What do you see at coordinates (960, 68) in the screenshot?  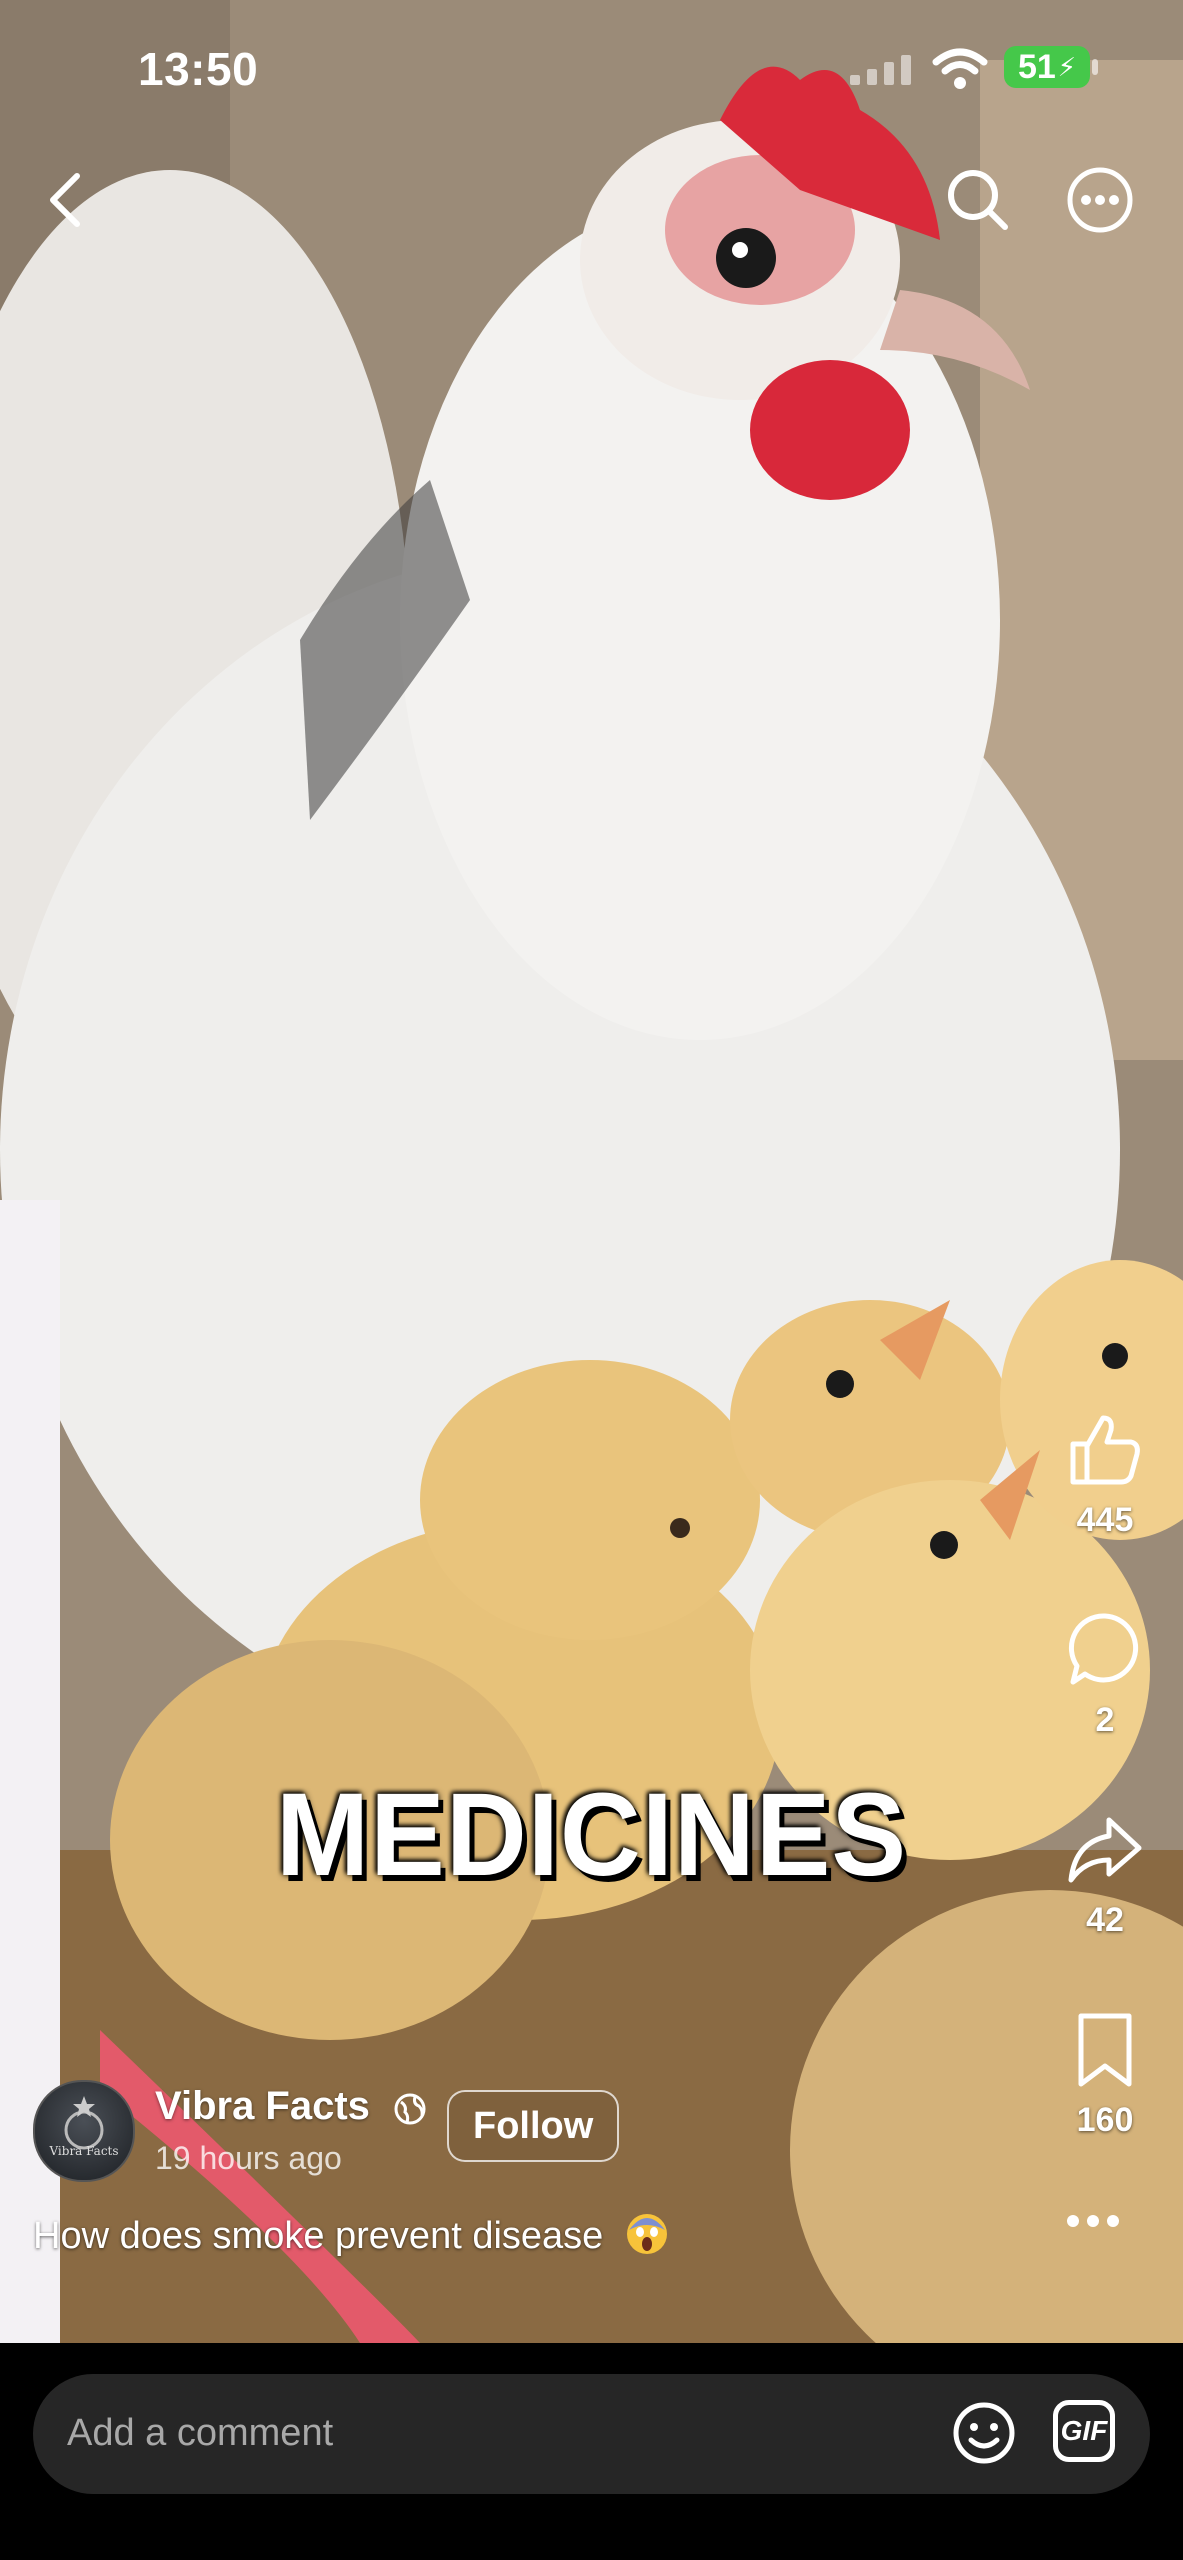 I see `wifi-icon` at bounding box center [960, 68].